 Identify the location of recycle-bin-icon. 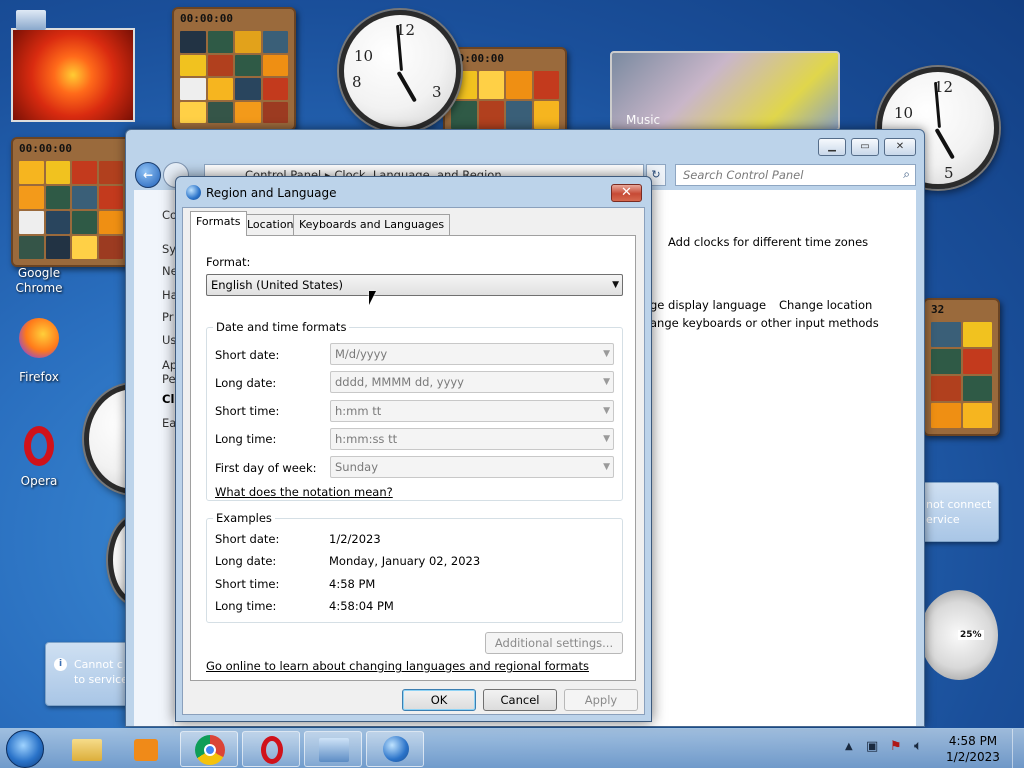
(31, 20).